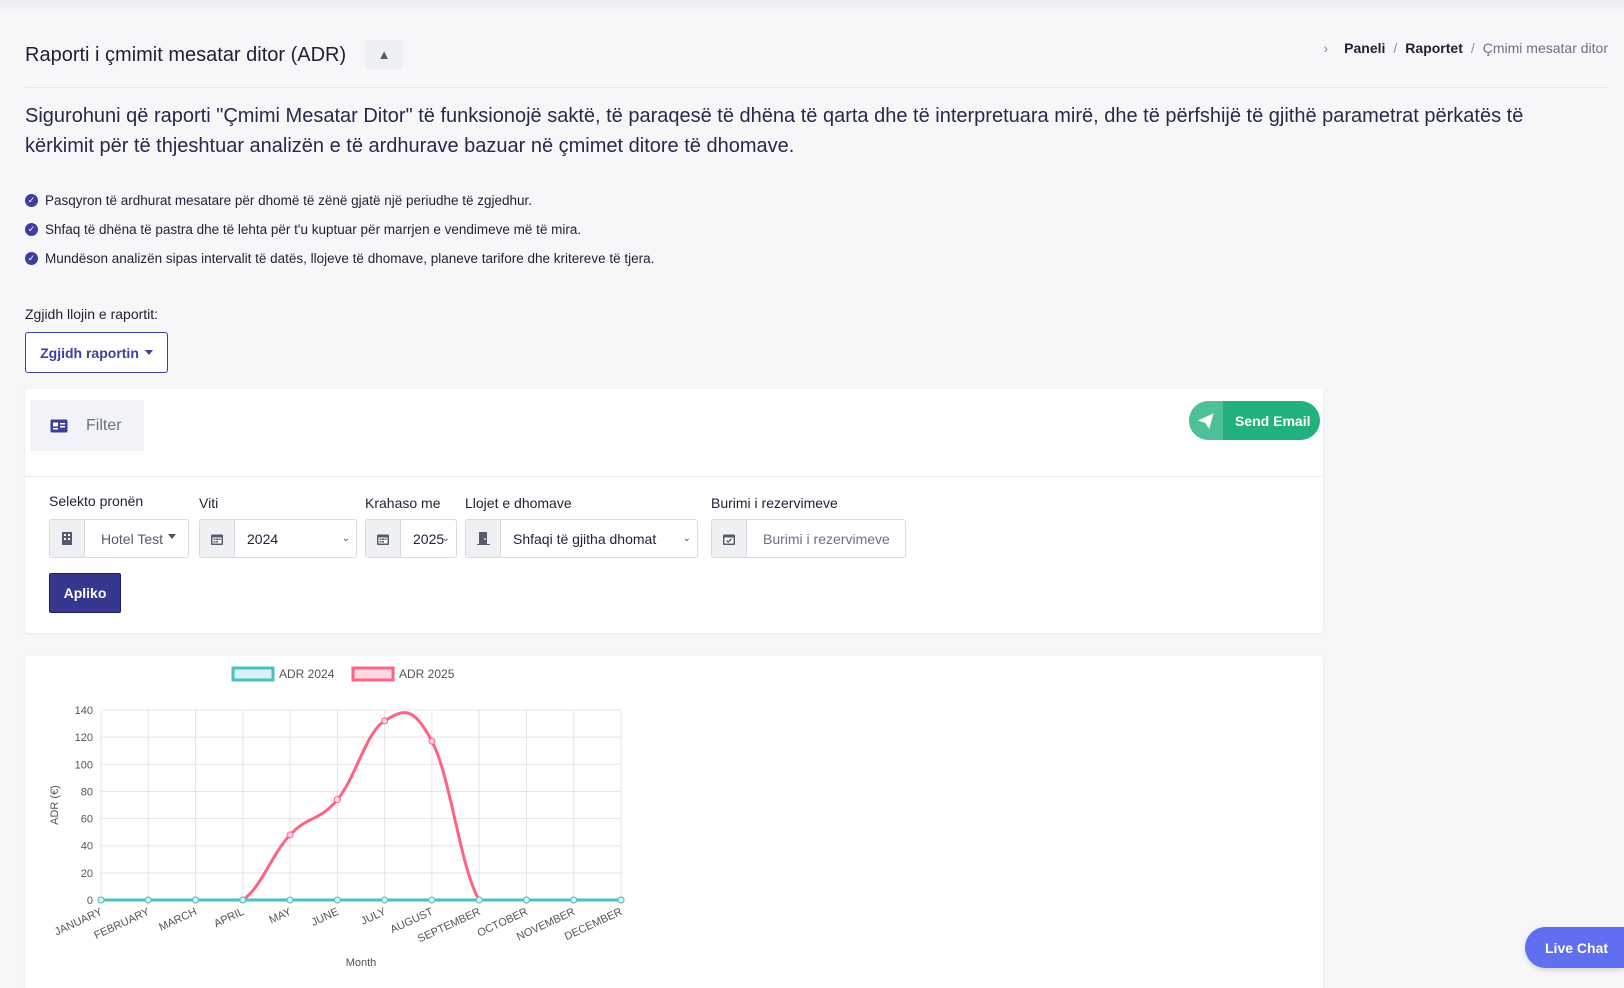 This screenshot has height=988, width=1624. Describe the element at coordinates (1434, 48) in the screenshot. I see `breadcrumb-raportet: Raportet` at that location.